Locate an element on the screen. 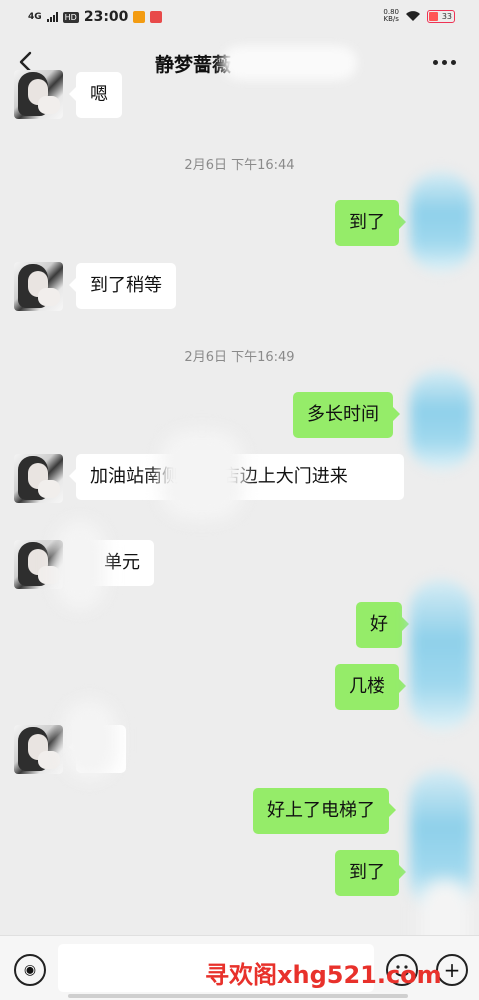  voice-button: ◉ is located at coordinates (30, 970).